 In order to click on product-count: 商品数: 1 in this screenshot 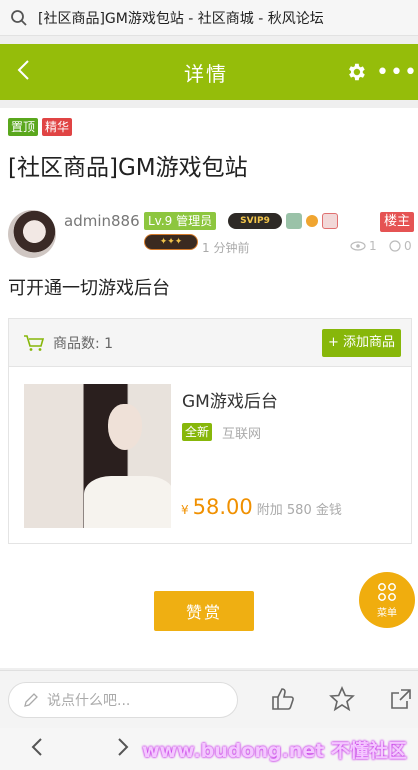, I will do `click(83, 343)`.